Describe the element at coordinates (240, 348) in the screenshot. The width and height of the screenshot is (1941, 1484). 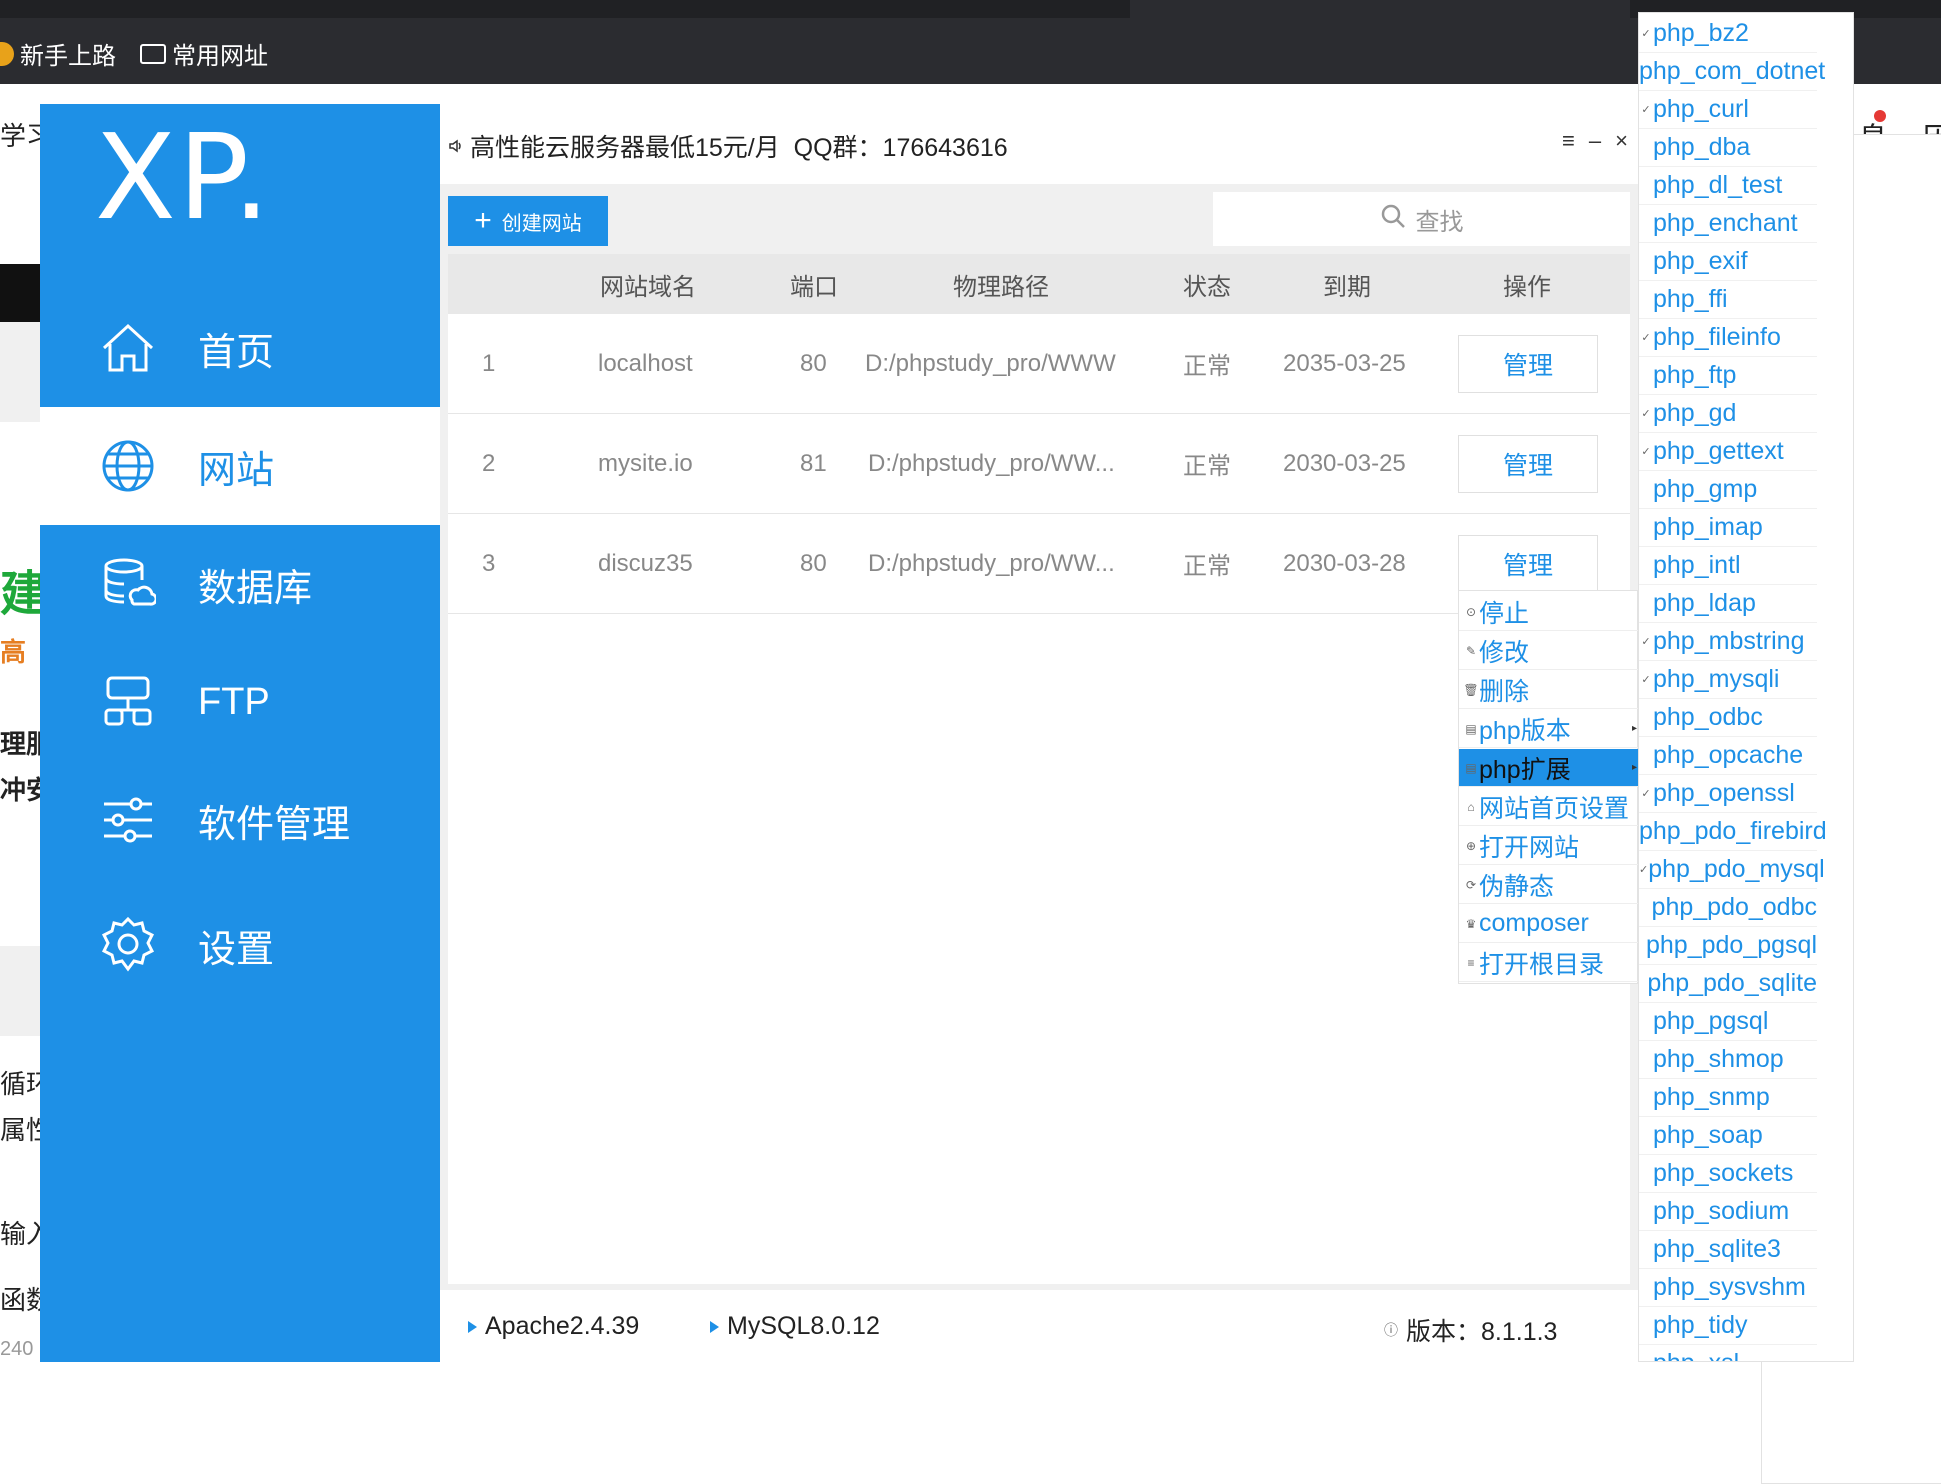
I see `nav-home: 首页` at that location.